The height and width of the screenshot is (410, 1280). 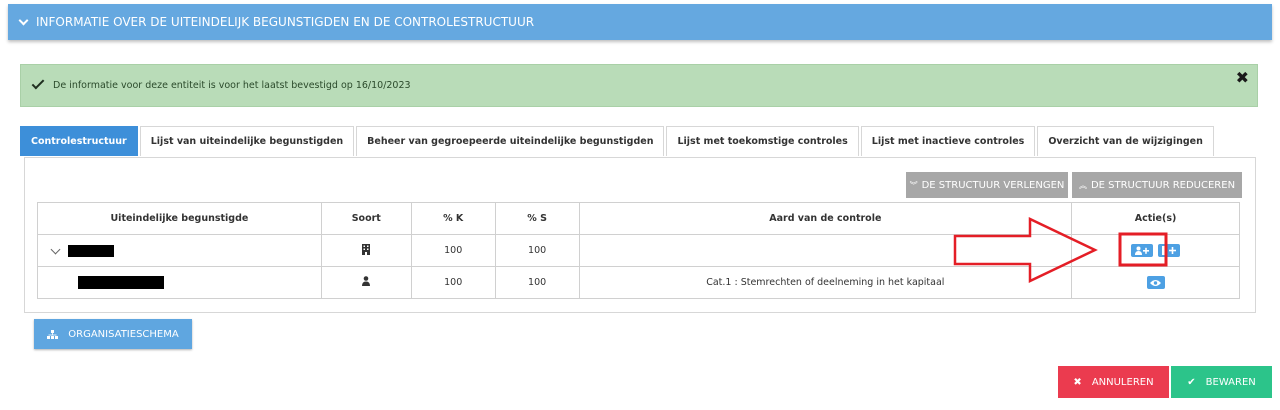 I want to click on chevron-down-icon, so click(x=23, y=20).